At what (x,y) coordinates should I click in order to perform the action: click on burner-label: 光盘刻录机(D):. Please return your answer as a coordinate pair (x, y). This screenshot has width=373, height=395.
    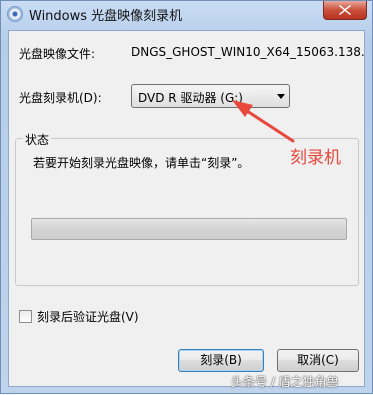
    Looking at the image, I should click on (60, 98).